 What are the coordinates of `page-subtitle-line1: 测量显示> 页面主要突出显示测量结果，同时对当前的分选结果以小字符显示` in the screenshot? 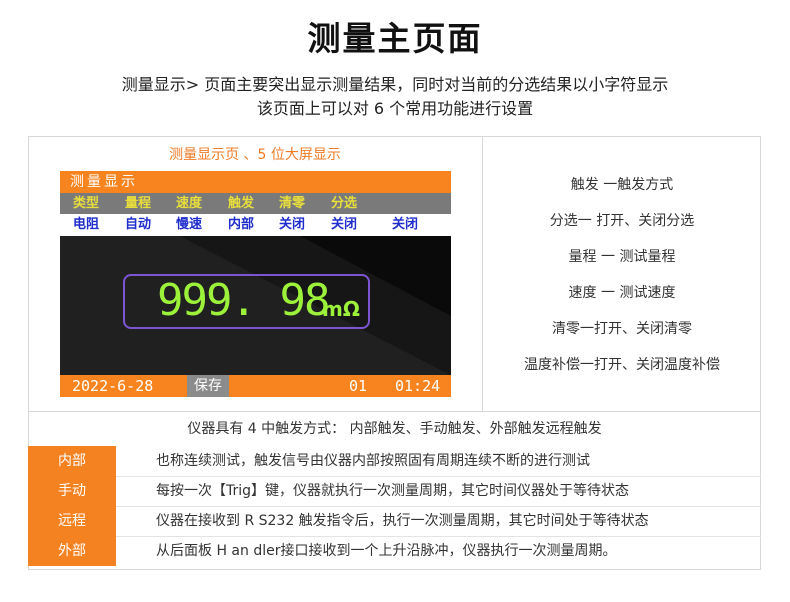 It's located at (395, 84).